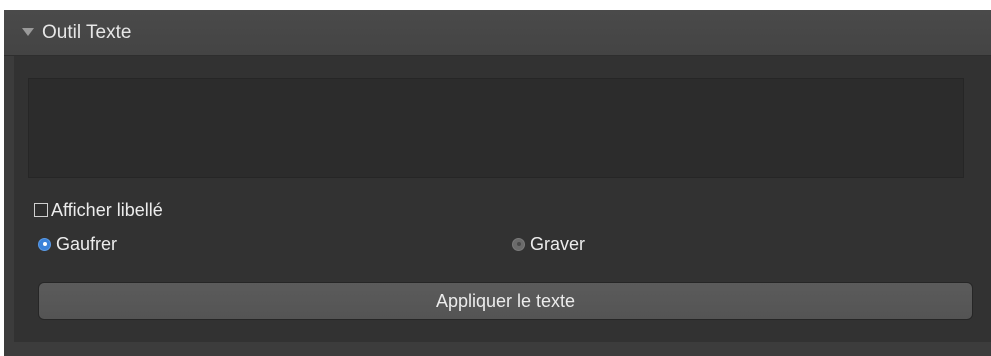 The width and height of the screenshot is (991, 356). I want to click on show-label-checkbox: Afficher libellé, so click(98, 210).